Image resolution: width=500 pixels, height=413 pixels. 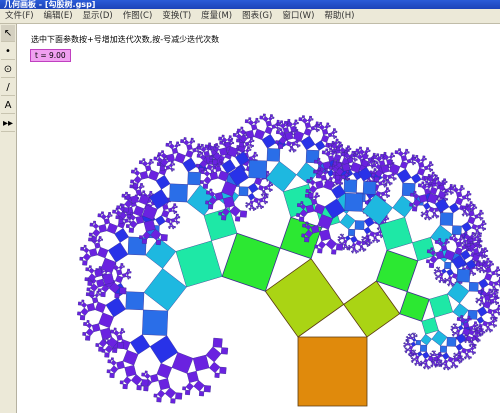 What do you see at coordinates (176, 16) in the screenshot?
I see `menu-transform: 变换(T)` at bounding box center [176, 16].